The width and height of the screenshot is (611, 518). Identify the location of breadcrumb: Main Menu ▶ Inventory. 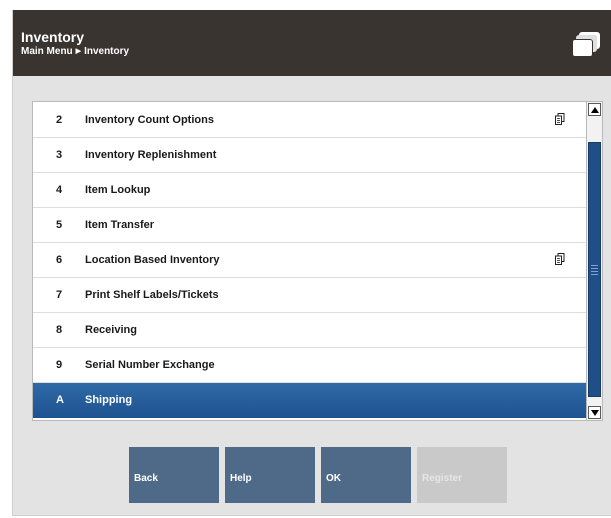
(75, 52).